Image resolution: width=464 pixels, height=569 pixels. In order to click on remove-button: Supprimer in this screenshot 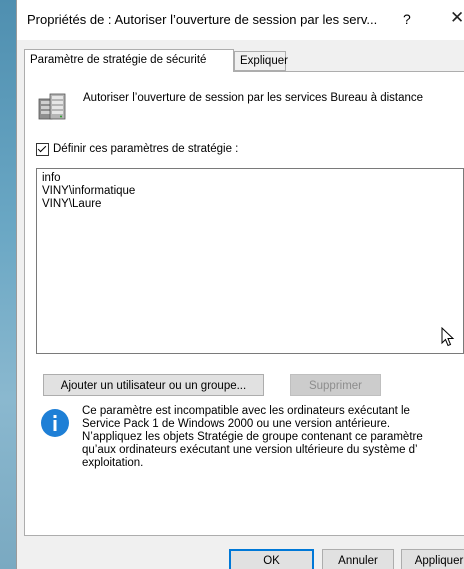, I will do `click(335, 385)`.